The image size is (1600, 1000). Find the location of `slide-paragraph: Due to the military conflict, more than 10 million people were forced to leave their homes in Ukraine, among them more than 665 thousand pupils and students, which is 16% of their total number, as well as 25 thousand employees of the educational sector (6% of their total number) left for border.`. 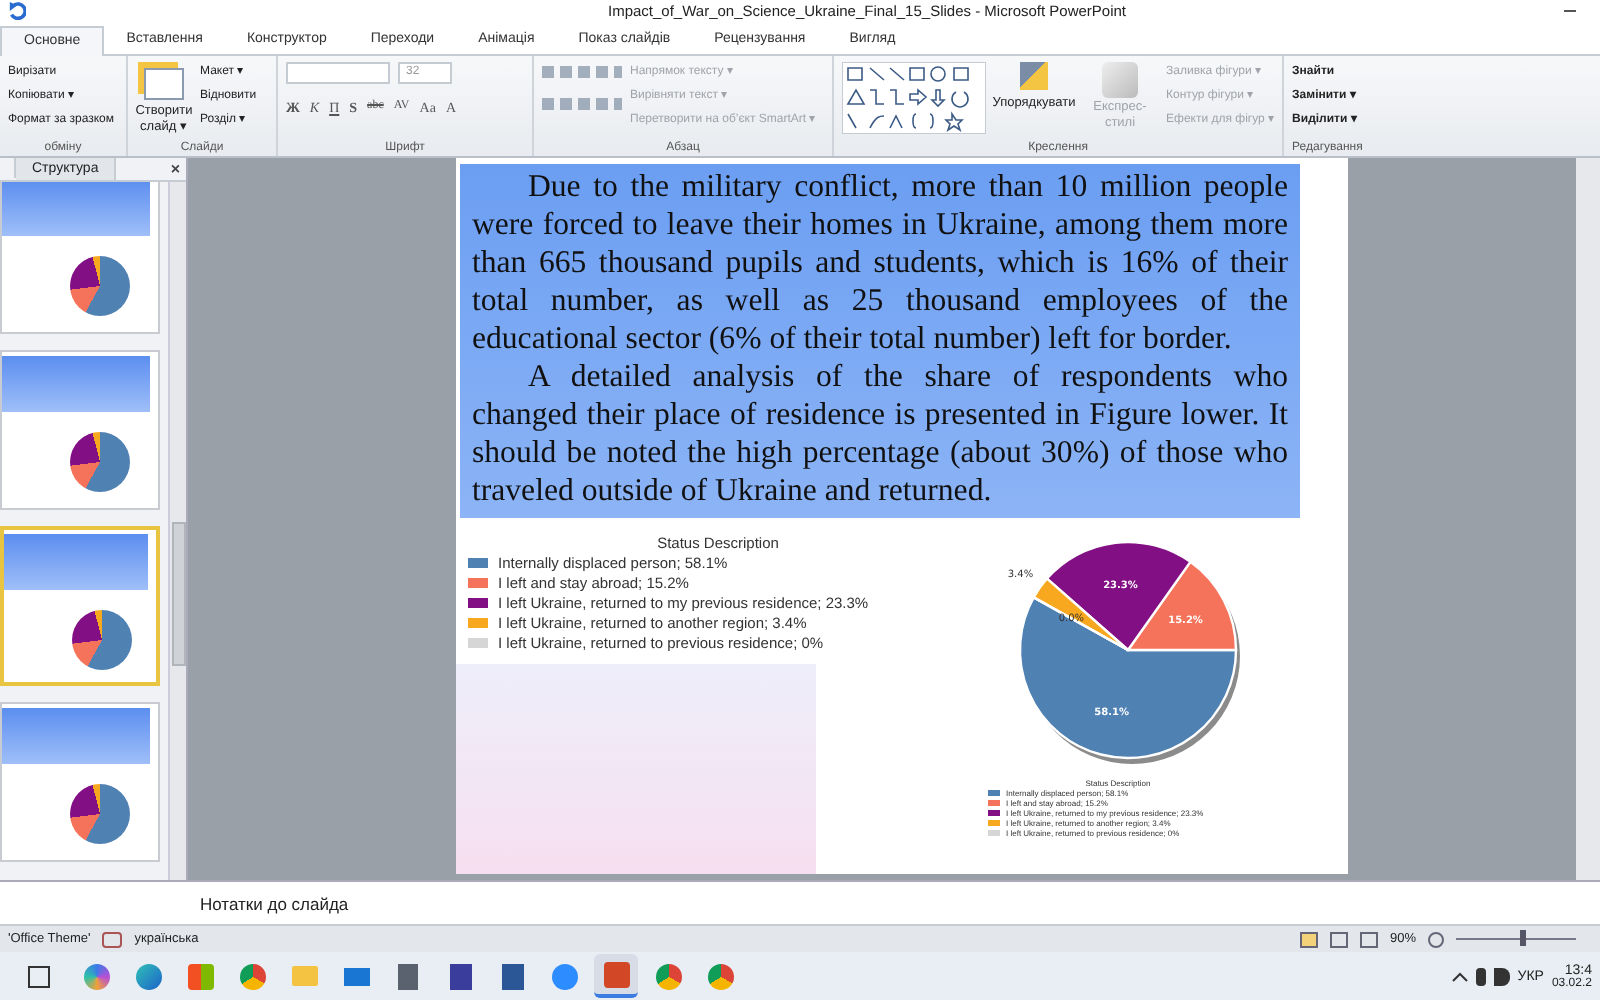

slide-paragraph: Due to the military conflict, more than 10 million people were forced to leave their homes in Ukraine, among them more than 665 thousand pupils and students, which is 16% of their total number, as well as 25 thousand employees of the educational sector (6% of their total number) left for border. is located at coordinates (880, 262).